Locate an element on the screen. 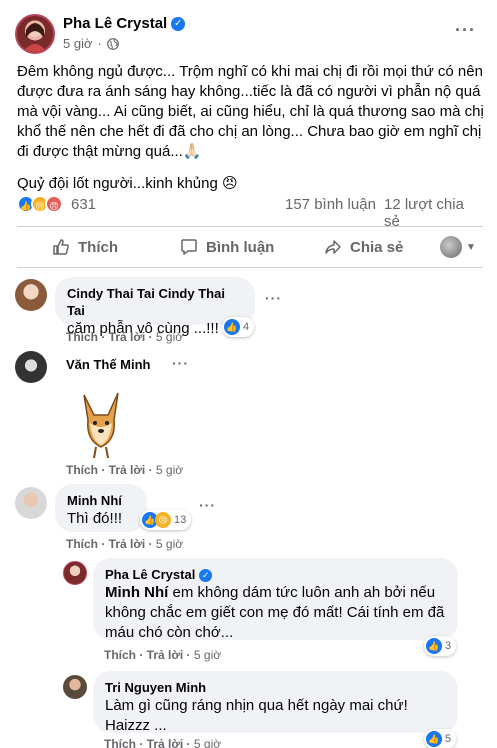  comment-author: Cindy Thai Tai Cindy Thai Tai is located at coordinates (155, 302).